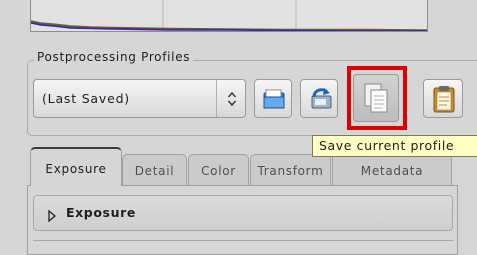 This screenshot has height=255, width=477. I want to click on save-profile-to-file-button, so click(319, 98).